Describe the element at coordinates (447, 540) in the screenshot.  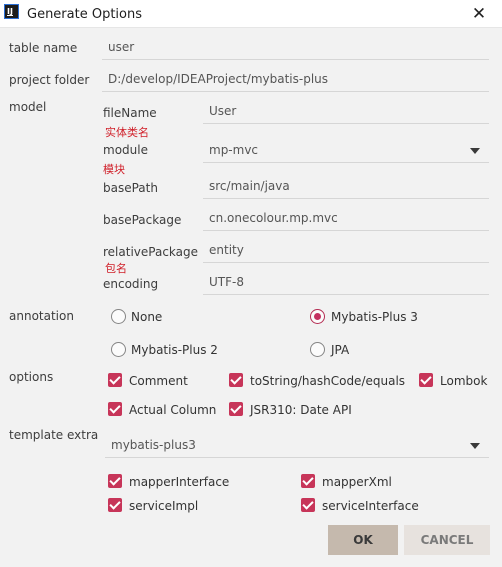
I see `cancel-button: CANCEL` at that location.